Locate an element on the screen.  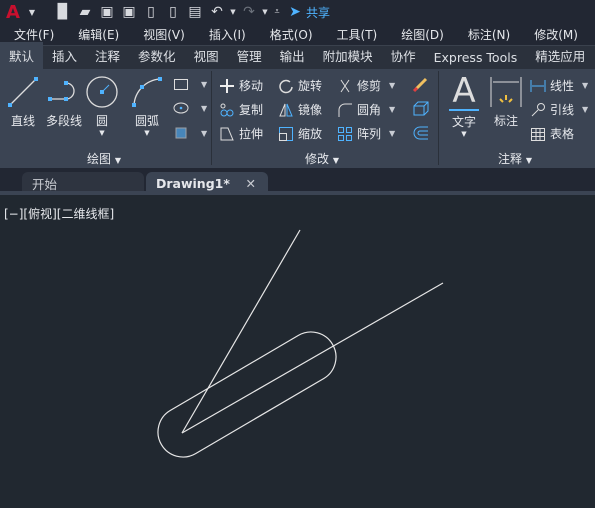
line-entity is located at coordinates (312, 358).